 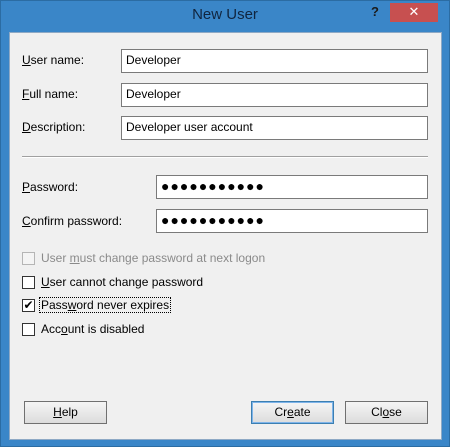 I want to click on must-change-password-label: User must change password at next logon, so click(x=153, y=258).